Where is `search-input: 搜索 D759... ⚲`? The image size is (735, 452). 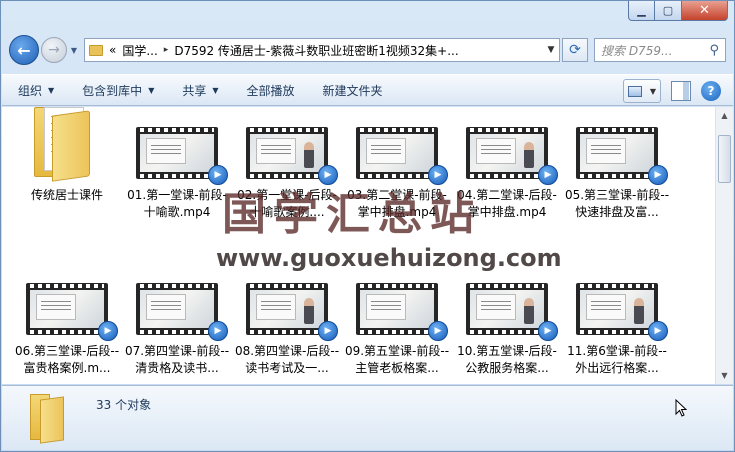 search-input: 搜索 D759... ⚲ is located at coordinates (660, 50).